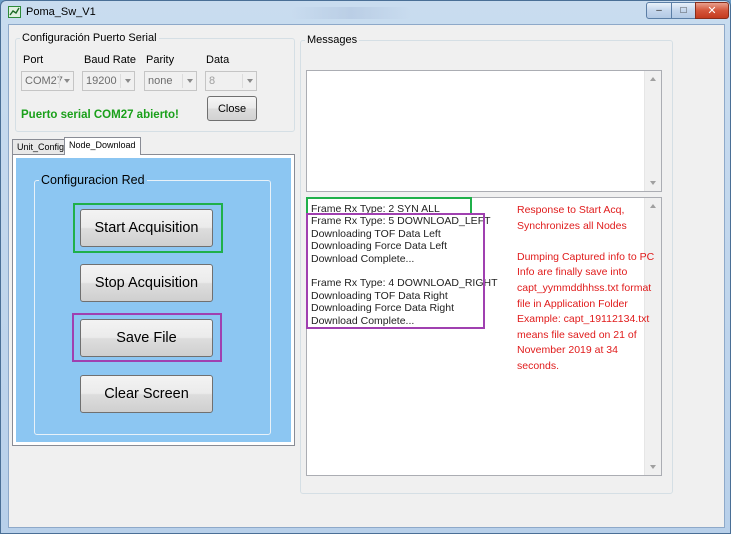  I want to click on save-file-button: Save File, so click(146, 338).